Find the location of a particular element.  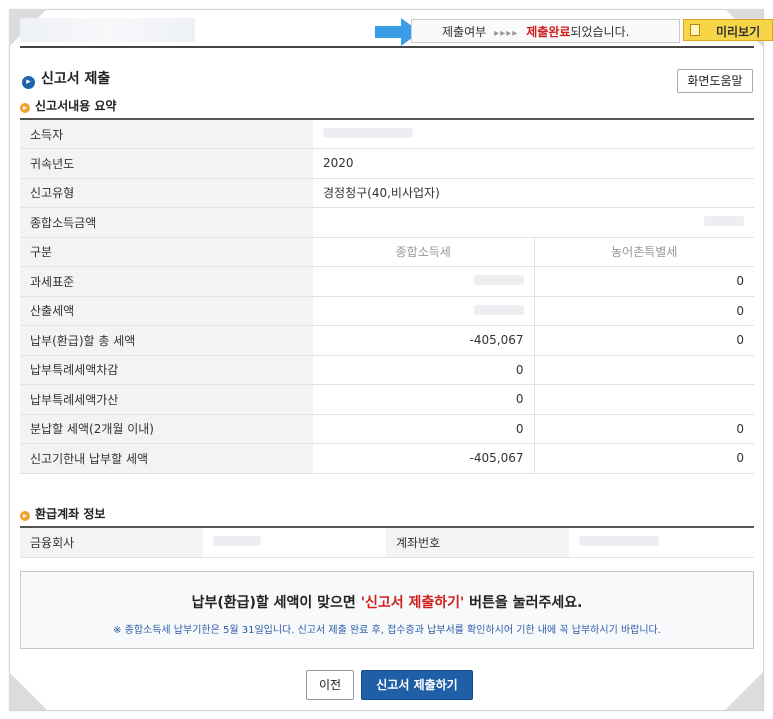

row-label: 납부특례세액가산 is located at coordinates (166, 399).